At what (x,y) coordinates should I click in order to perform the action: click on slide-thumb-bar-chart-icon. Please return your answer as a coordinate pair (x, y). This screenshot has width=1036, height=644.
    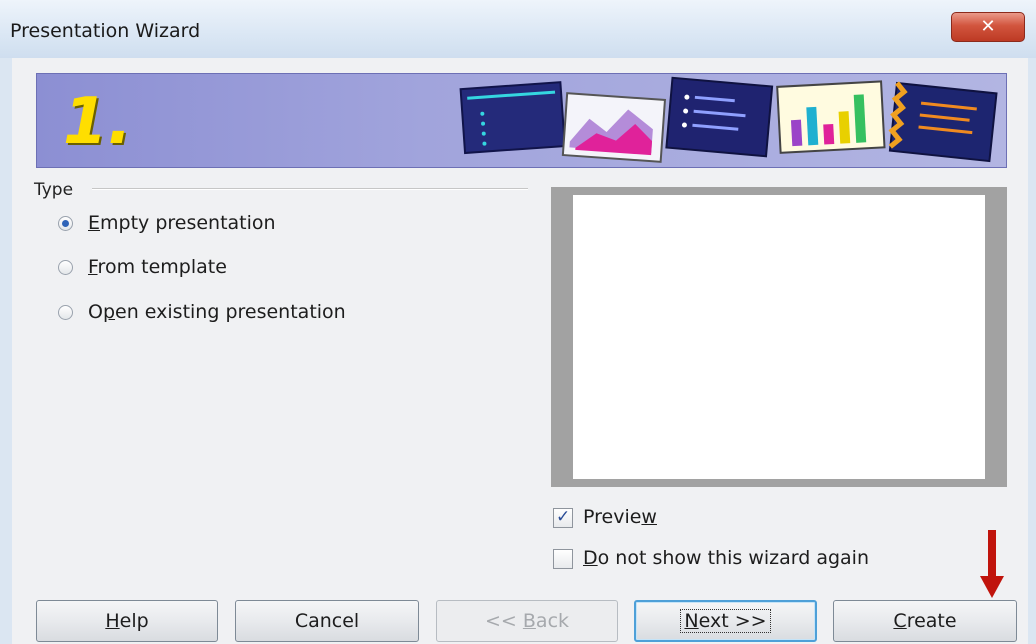
    Looking at the image, I should click on (831, 117).